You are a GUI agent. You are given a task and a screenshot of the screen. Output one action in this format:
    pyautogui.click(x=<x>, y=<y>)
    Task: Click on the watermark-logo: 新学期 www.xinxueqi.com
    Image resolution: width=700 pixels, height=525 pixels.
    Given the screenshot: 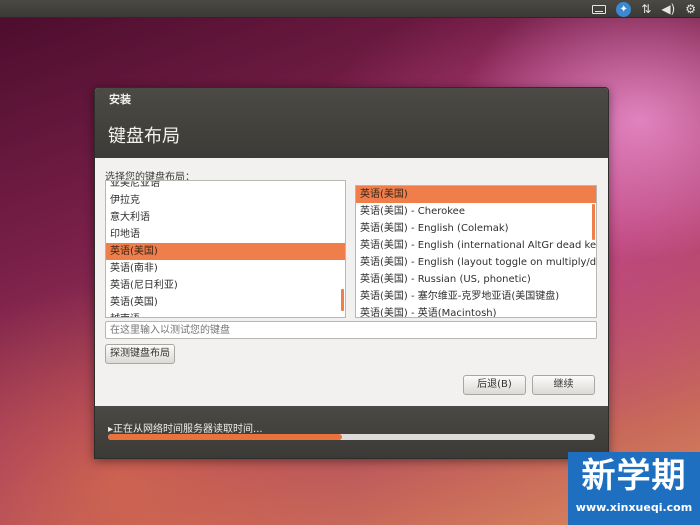 What is the action you would take?
    pyautogui.click(x=634, y=488)
    